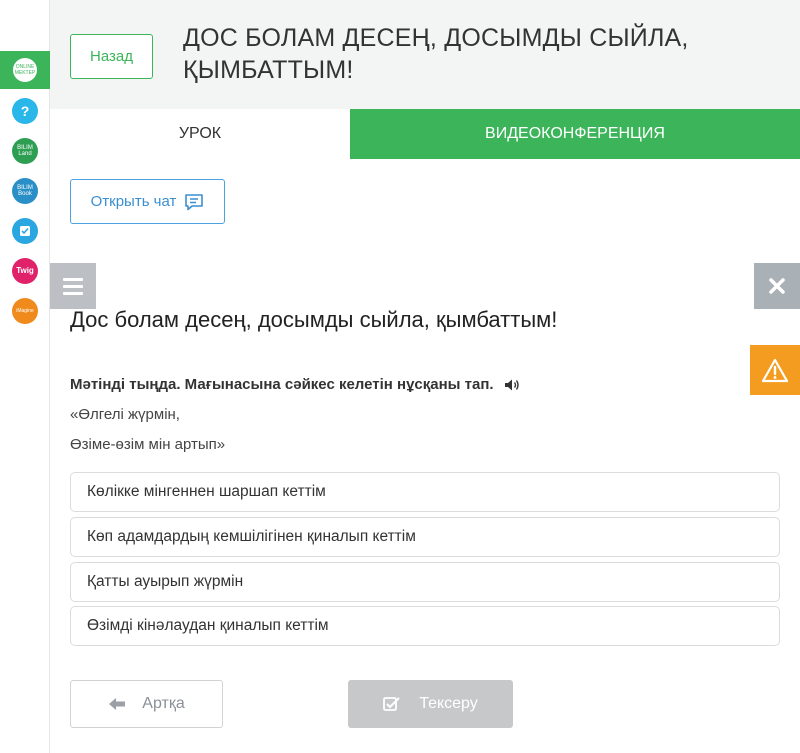 The image size is (800, 753). What do you see at coordinates (73, 279) in the screenshot?
I see `hamburger-icon` at bounding box center [73, 279].